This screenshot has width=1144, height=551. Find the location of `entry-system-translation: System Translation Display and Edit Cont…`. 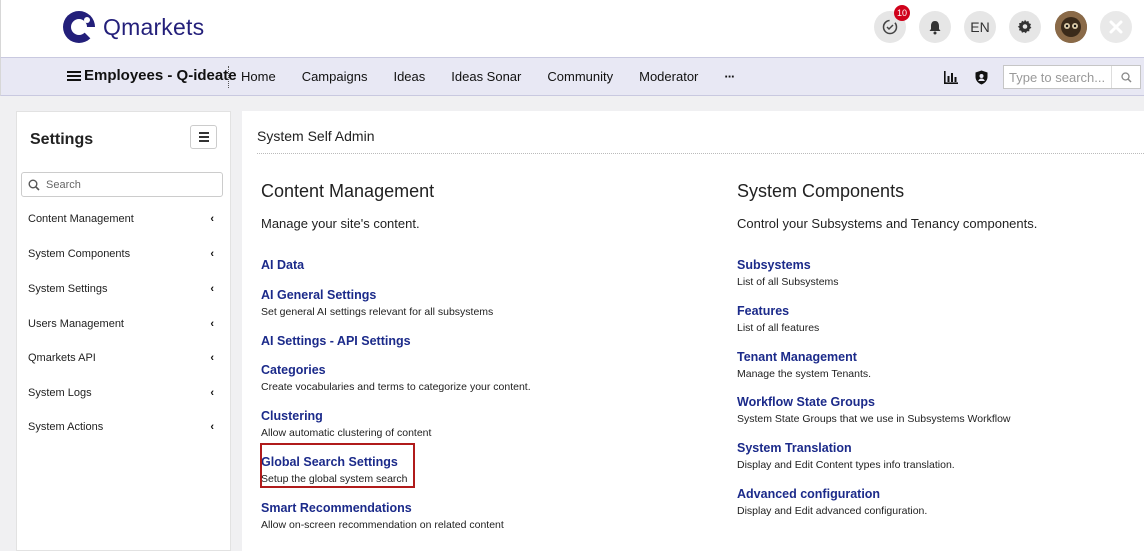

entry-system-translation: System Translation Display and Edit Cont… is located at coordinates (846, 456).